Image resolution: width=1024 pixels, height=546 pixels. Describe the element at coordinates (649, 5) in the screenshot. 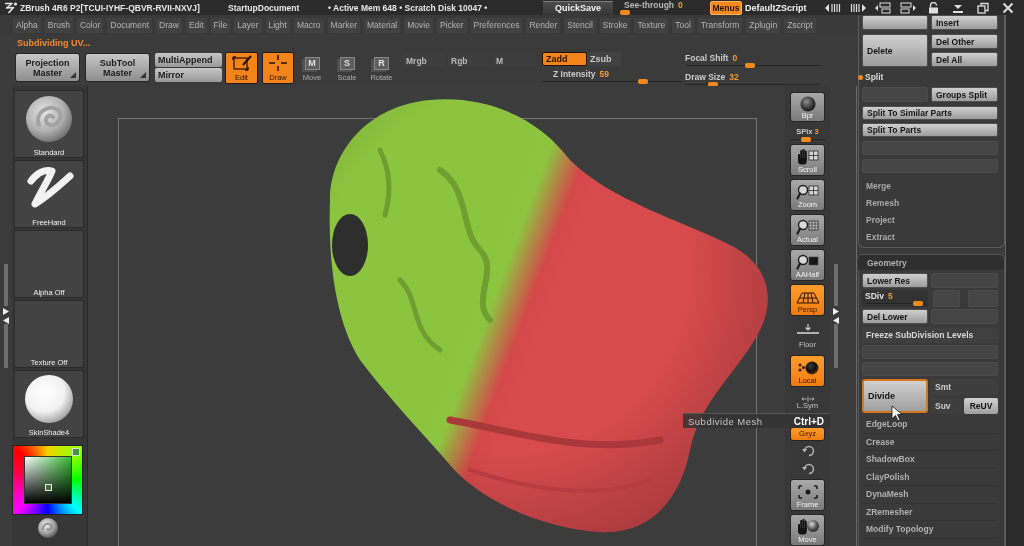

I see `slider-label: See-through` at that location.